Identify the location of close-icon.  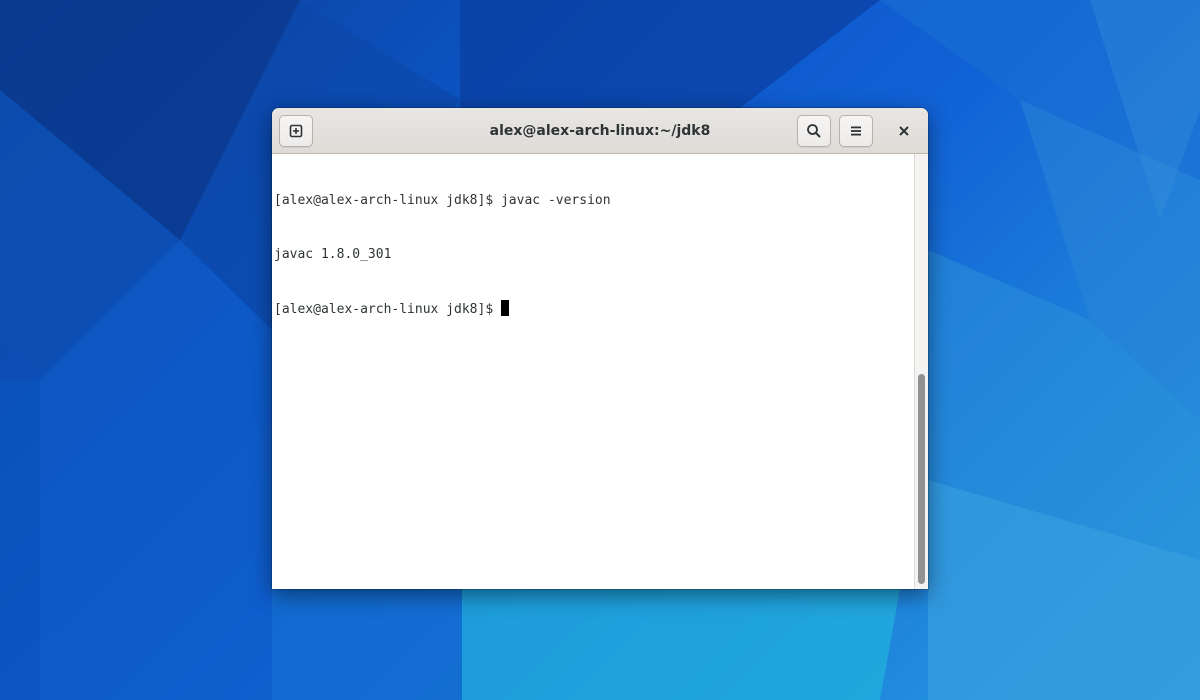
(904, 131).